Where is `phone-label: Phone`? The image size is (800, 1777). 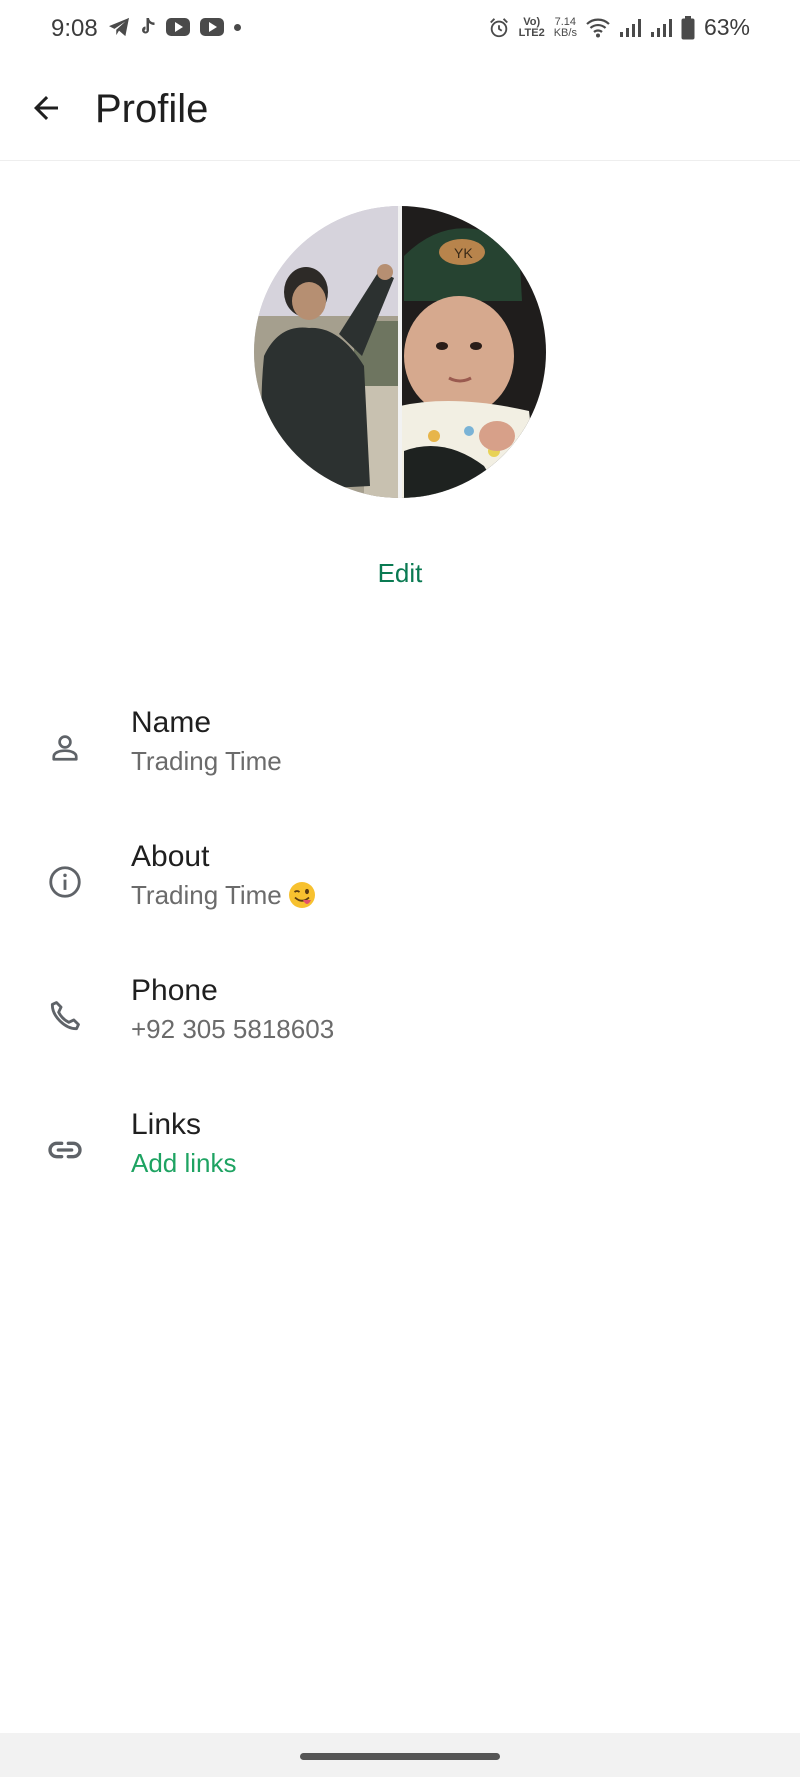
phone-label: Phone is located at coordinates (174, 990).